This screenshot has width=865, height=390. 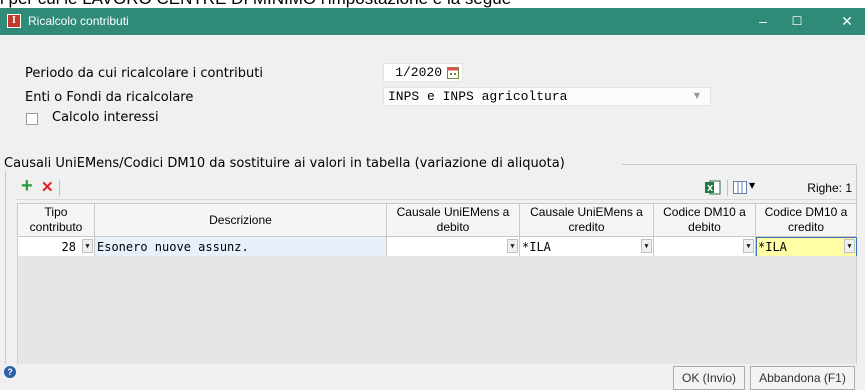 I want to click on period-label: Periodo da cui ricalcolare i contributi, so click(x=144, y=73).